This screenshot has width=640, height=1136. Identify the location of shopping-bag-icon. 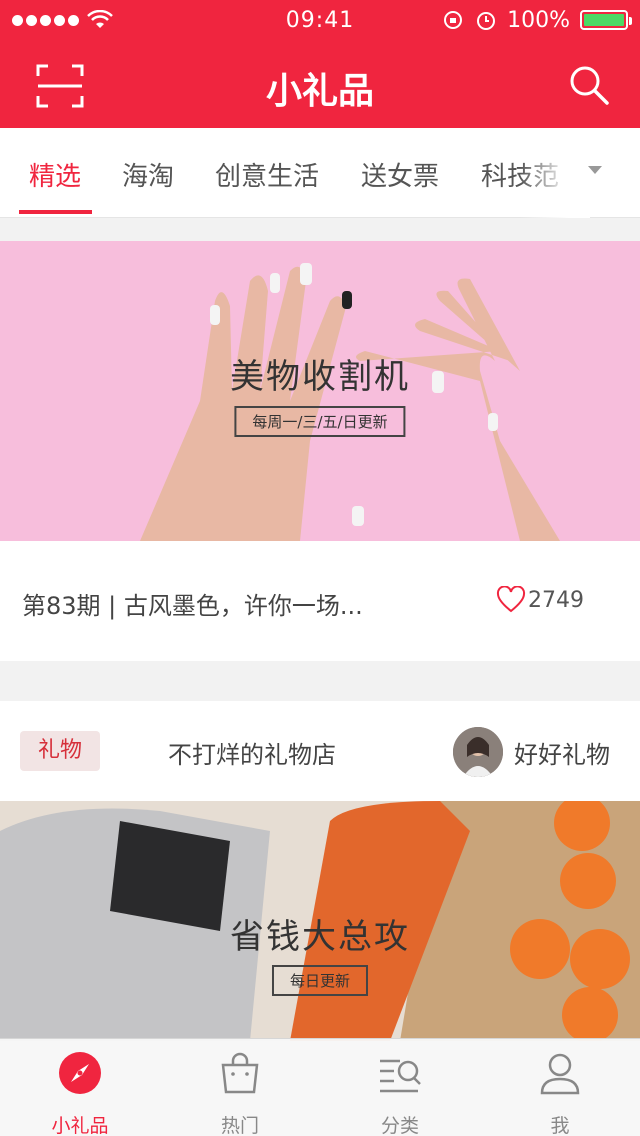
(240, 1073).